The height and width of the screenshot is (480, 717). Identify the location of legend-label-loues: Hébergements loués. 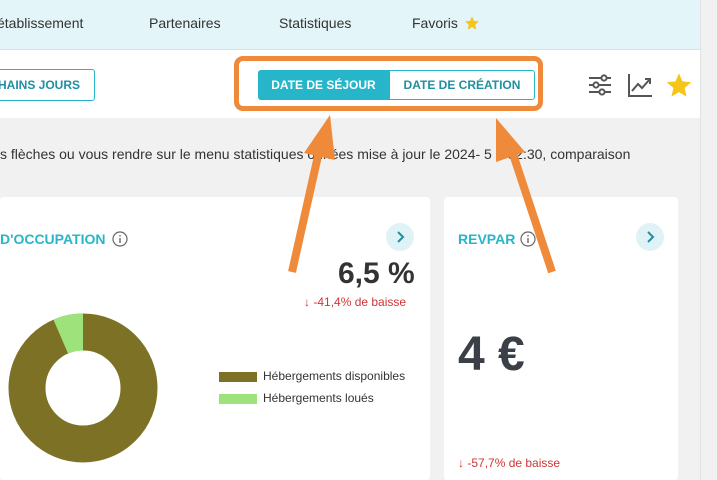
(318, 398).